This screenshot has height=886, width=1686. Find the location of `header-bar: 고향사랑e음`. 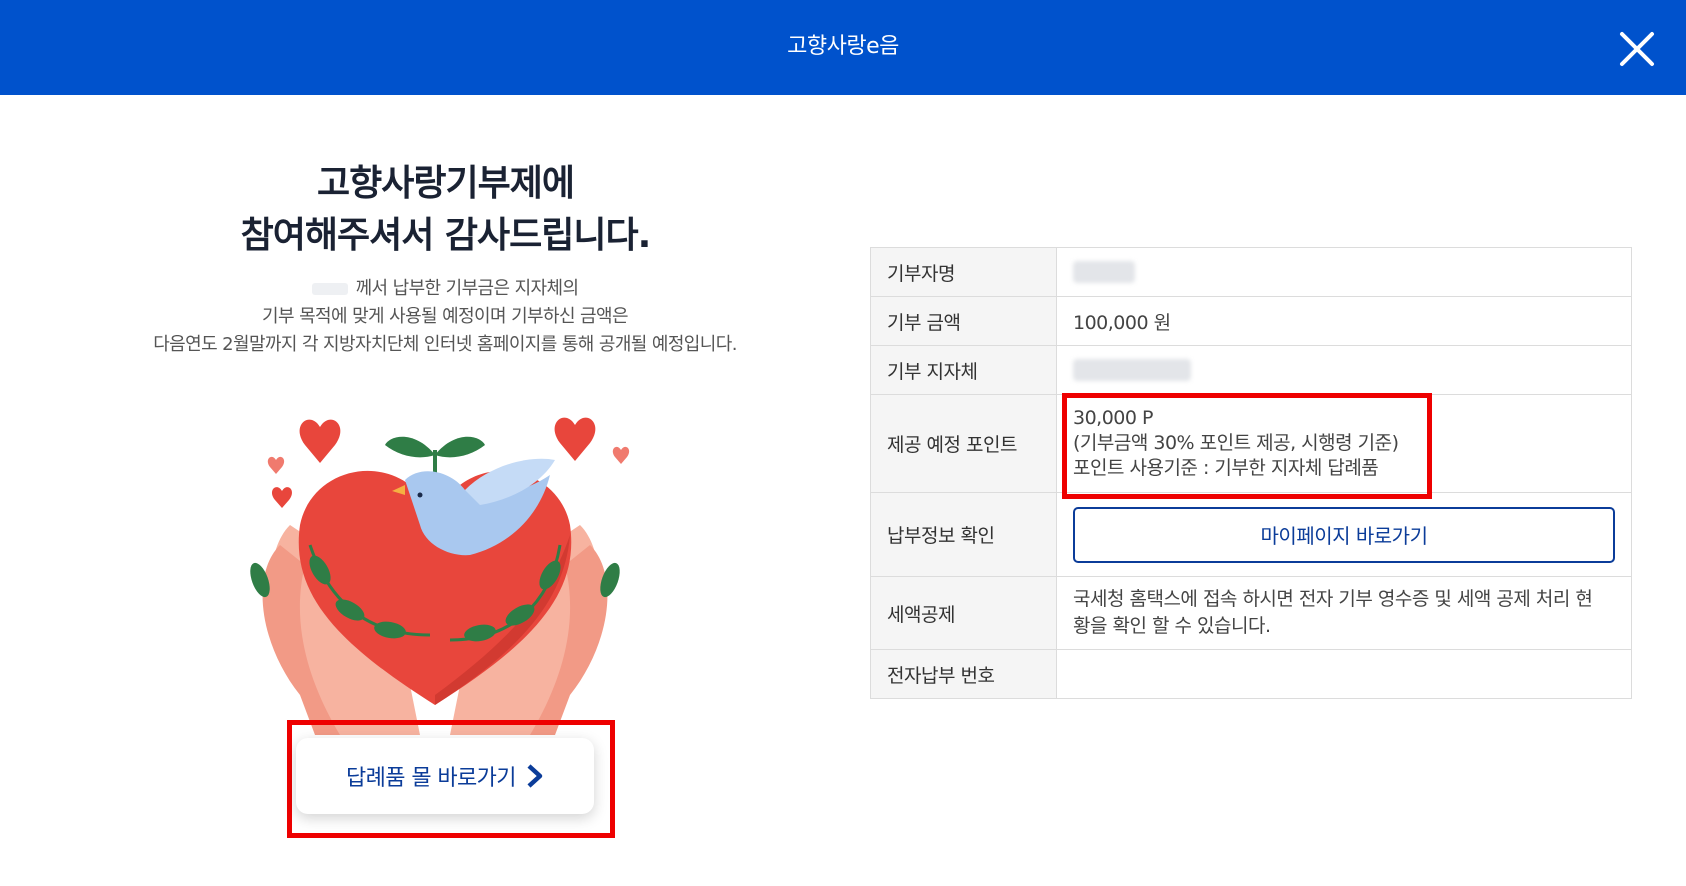

header-bar: 고향사랑e음 is located at coordinates (843, 47).